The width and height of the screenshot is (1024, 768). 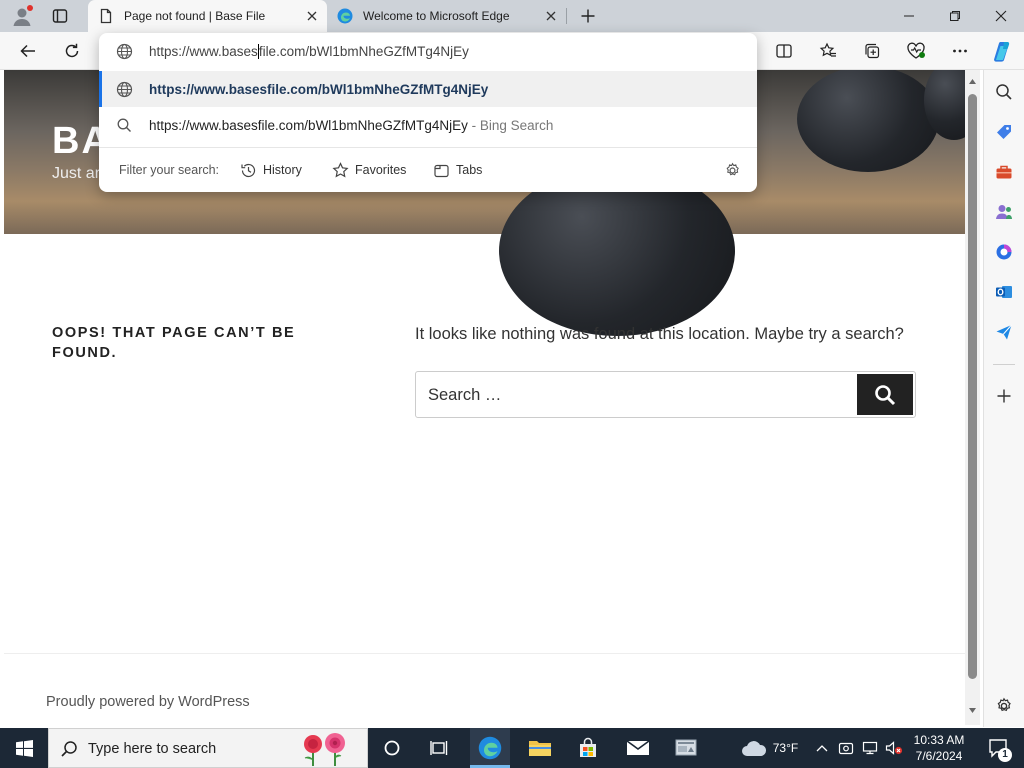 I want to click on new-tab-icon, so click(x=588, y=16).